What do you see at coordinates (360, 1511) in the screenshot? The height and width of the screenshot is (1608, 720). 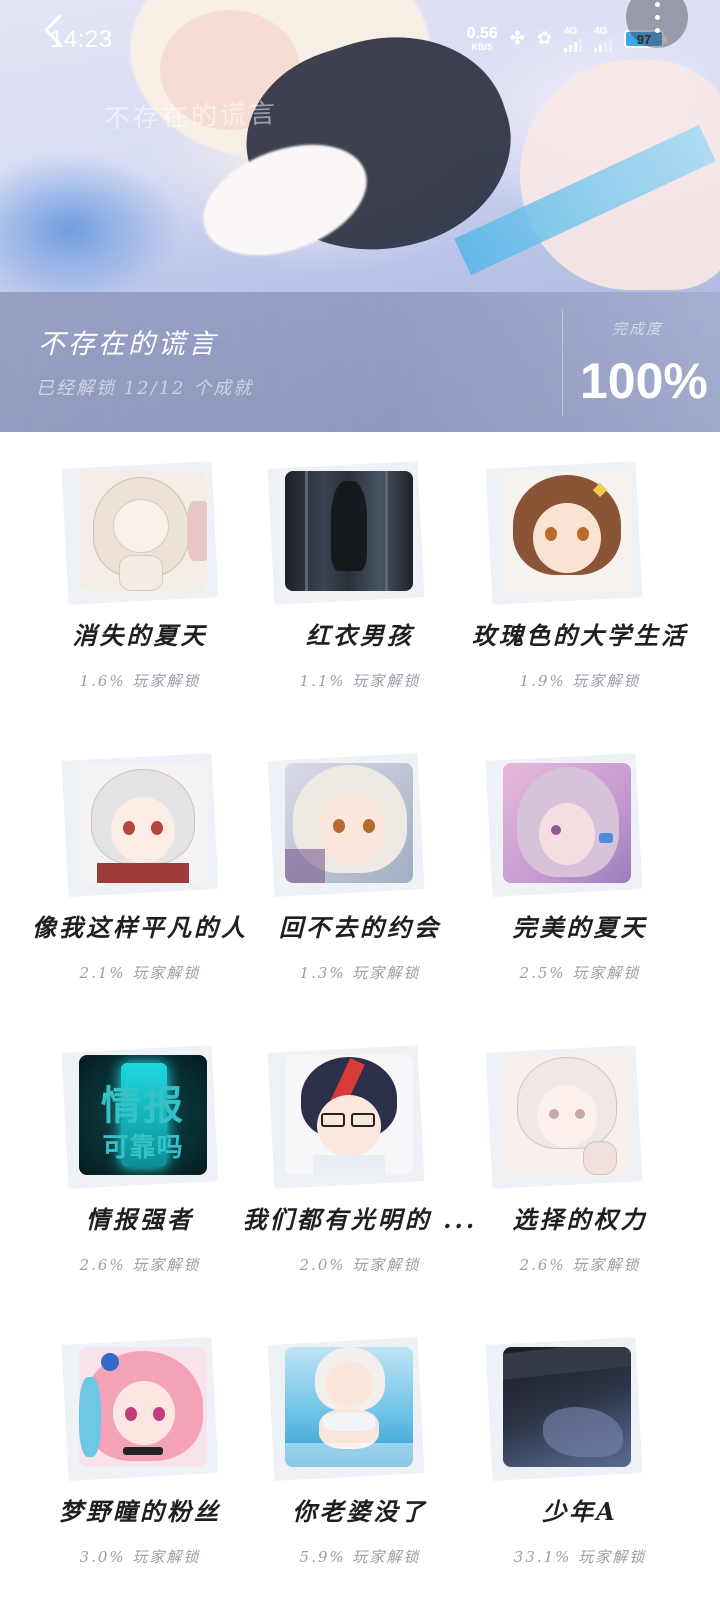 I see `achievement-title: 你老婆没了` at bounding box center [360, 1511].